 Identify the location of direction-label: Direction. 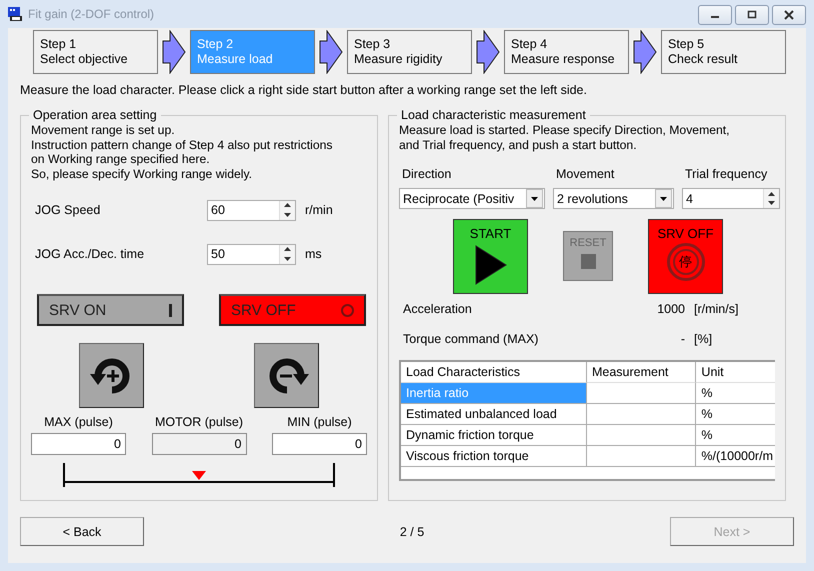
(426, 174).